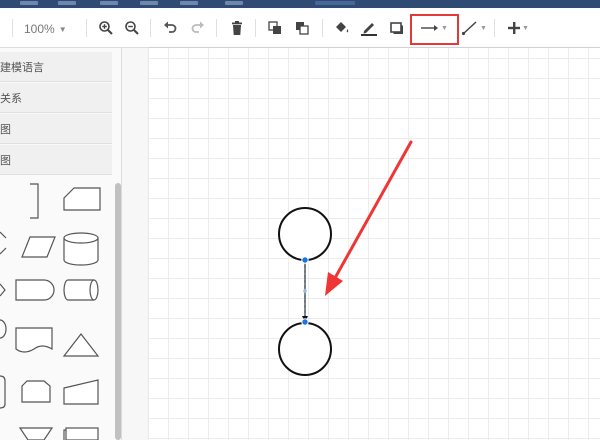  What do you see at coordinates (469, 28) in the screenshot?
I see `waypoint-line-icon` at bounding box center [469, 28].